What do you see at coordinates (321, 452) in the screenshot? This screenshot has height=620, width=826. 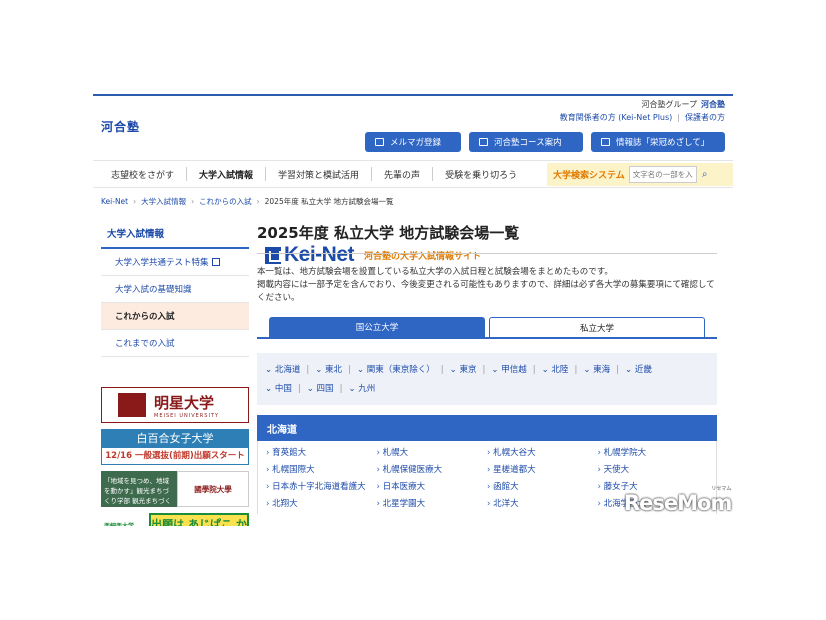 I see `university-link: 育英館大` at bounding box center [321, 452].